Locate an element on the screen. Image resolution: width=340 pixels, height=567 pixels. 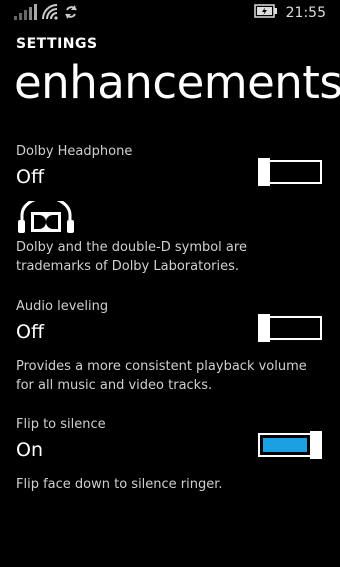
status-bar: 21:55 is located at coordinates (170, 12).